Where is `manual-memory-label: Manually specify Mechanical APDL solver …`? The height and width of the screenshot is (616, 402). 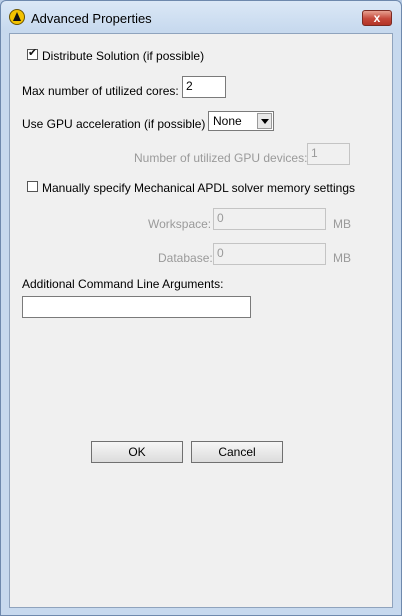 manual-memory-label: Manually specify Mechanical APDL solver … is located at coordinates (199, 188).